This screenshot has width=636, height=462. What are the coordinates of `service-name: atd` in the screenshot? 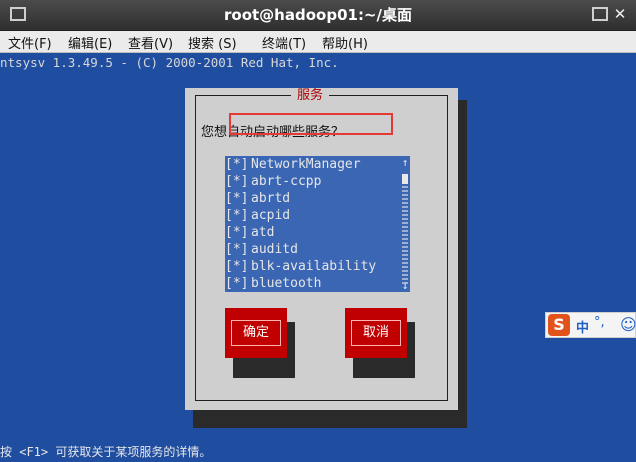 It's located at (263, 232).